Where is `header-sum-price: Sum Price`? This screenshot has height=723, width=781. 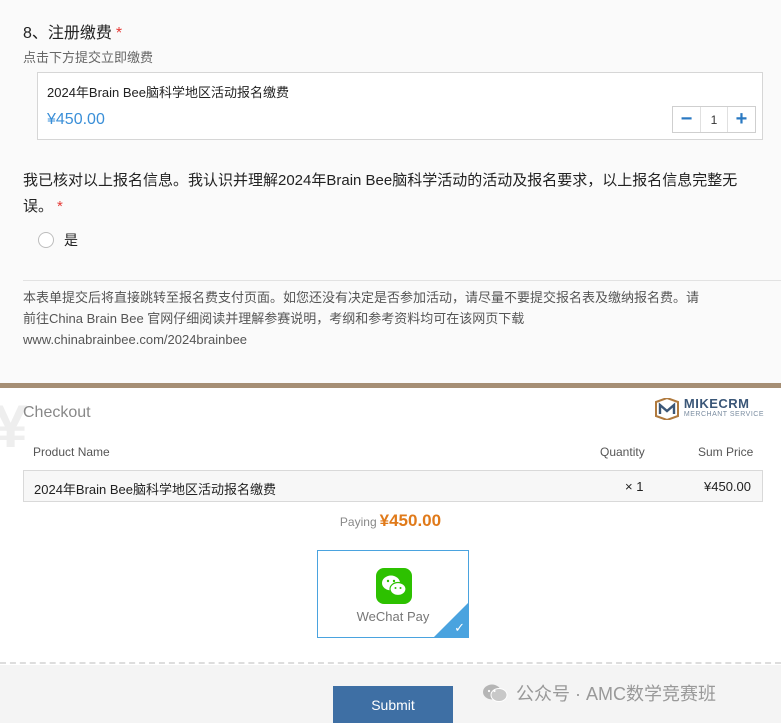 header-sum-price: Sum Price is located at coordinates (726, 452).